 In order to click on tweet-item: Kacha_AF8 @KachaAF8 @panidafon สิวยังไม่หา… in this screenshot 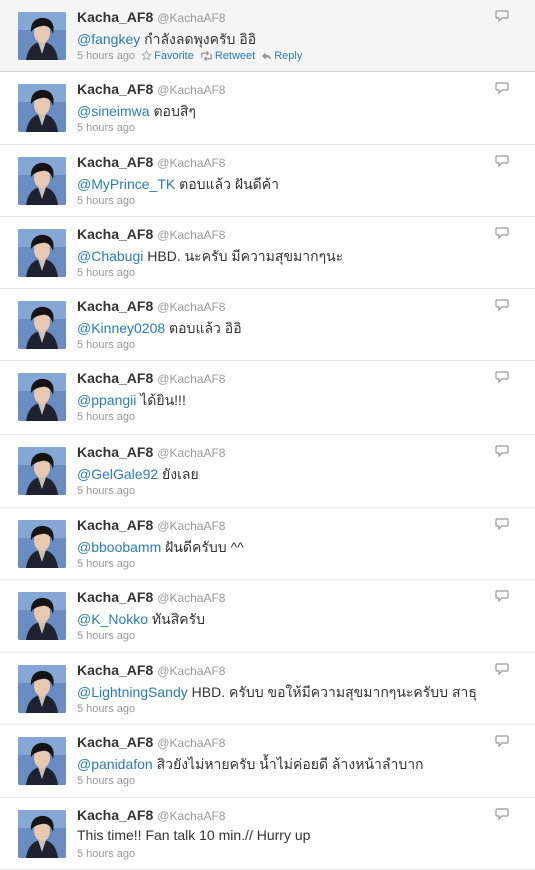, I will do `click(267, 761)`.